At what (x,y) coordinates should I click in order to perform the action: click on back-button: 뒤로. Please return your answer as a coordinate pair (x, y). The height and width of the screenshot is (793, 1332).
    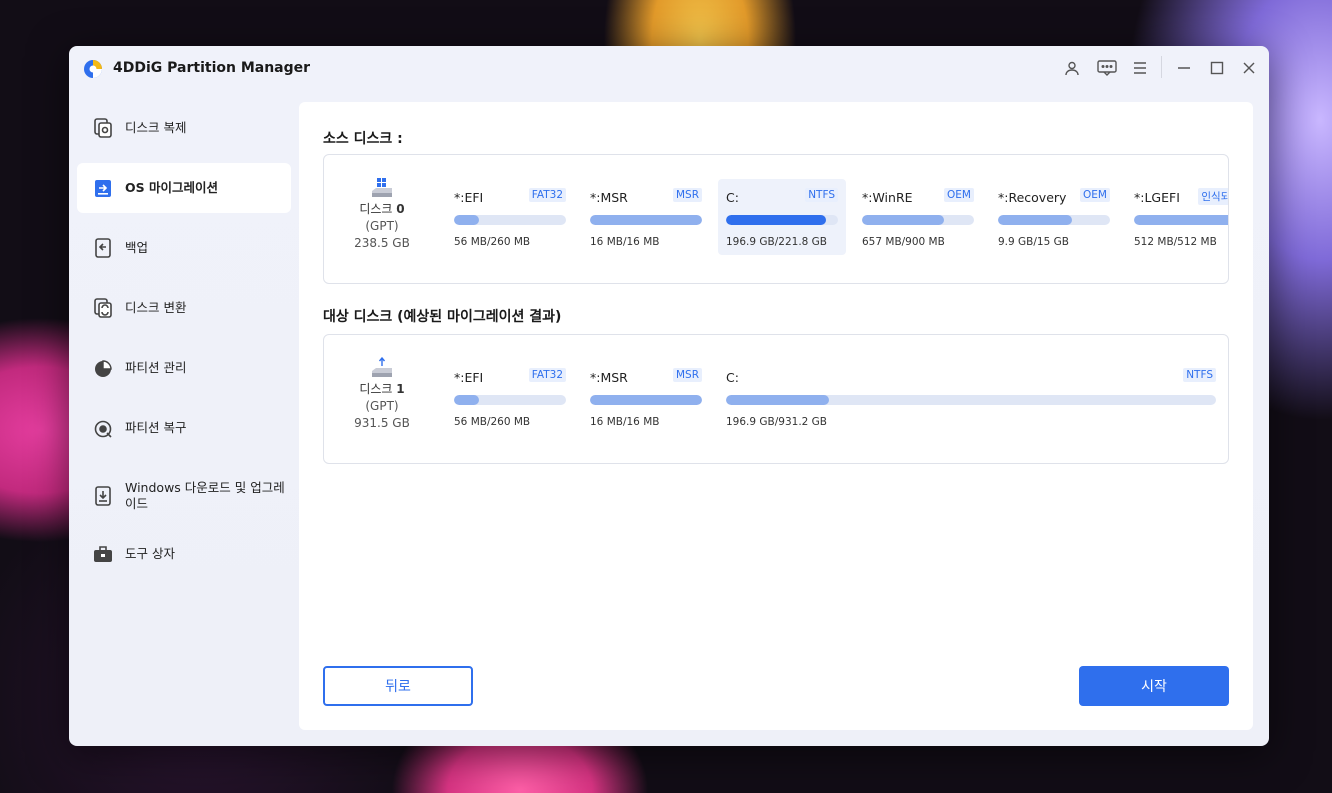
    Looking at the image, I should click on (398, 686).